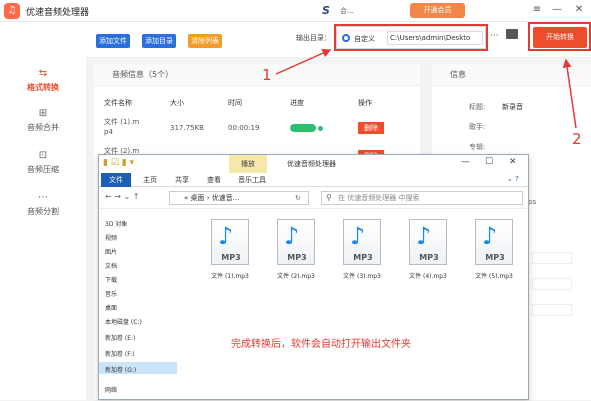 The width and height of the screenshot is (591, 401). I want to click on convert-icon: ⇆, so click(43, 73).